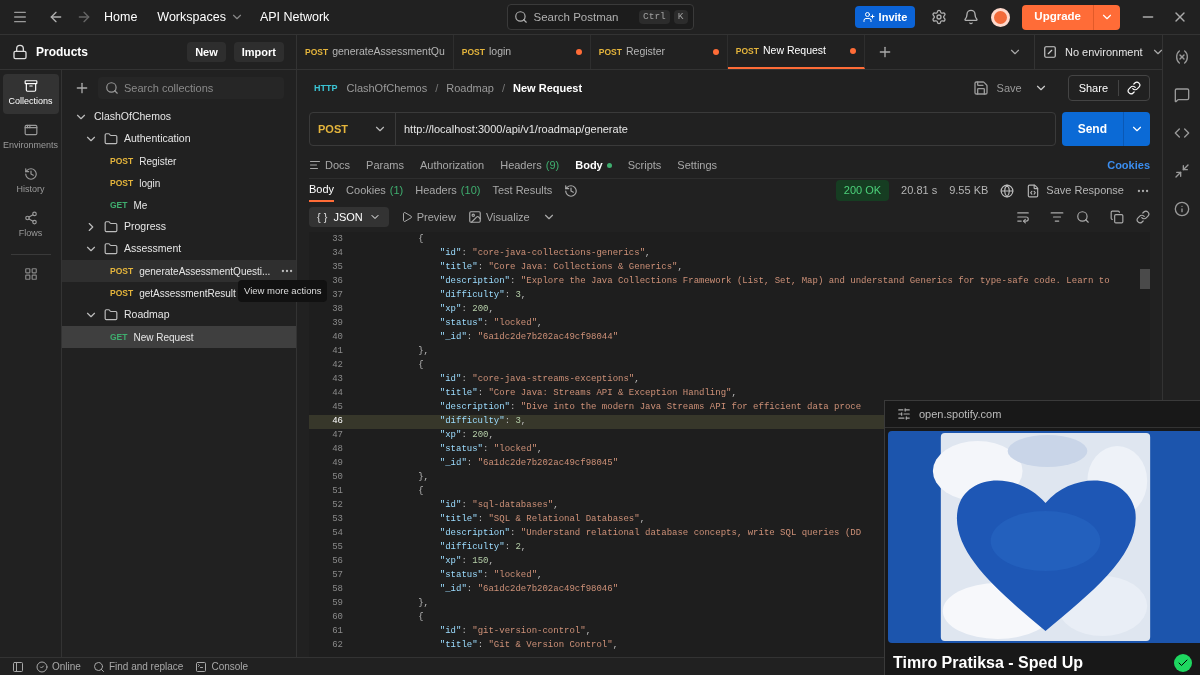  Describe the element at coordinates (498, 217) in the screenshot. I see `visualize-button: Visualize` at that location.